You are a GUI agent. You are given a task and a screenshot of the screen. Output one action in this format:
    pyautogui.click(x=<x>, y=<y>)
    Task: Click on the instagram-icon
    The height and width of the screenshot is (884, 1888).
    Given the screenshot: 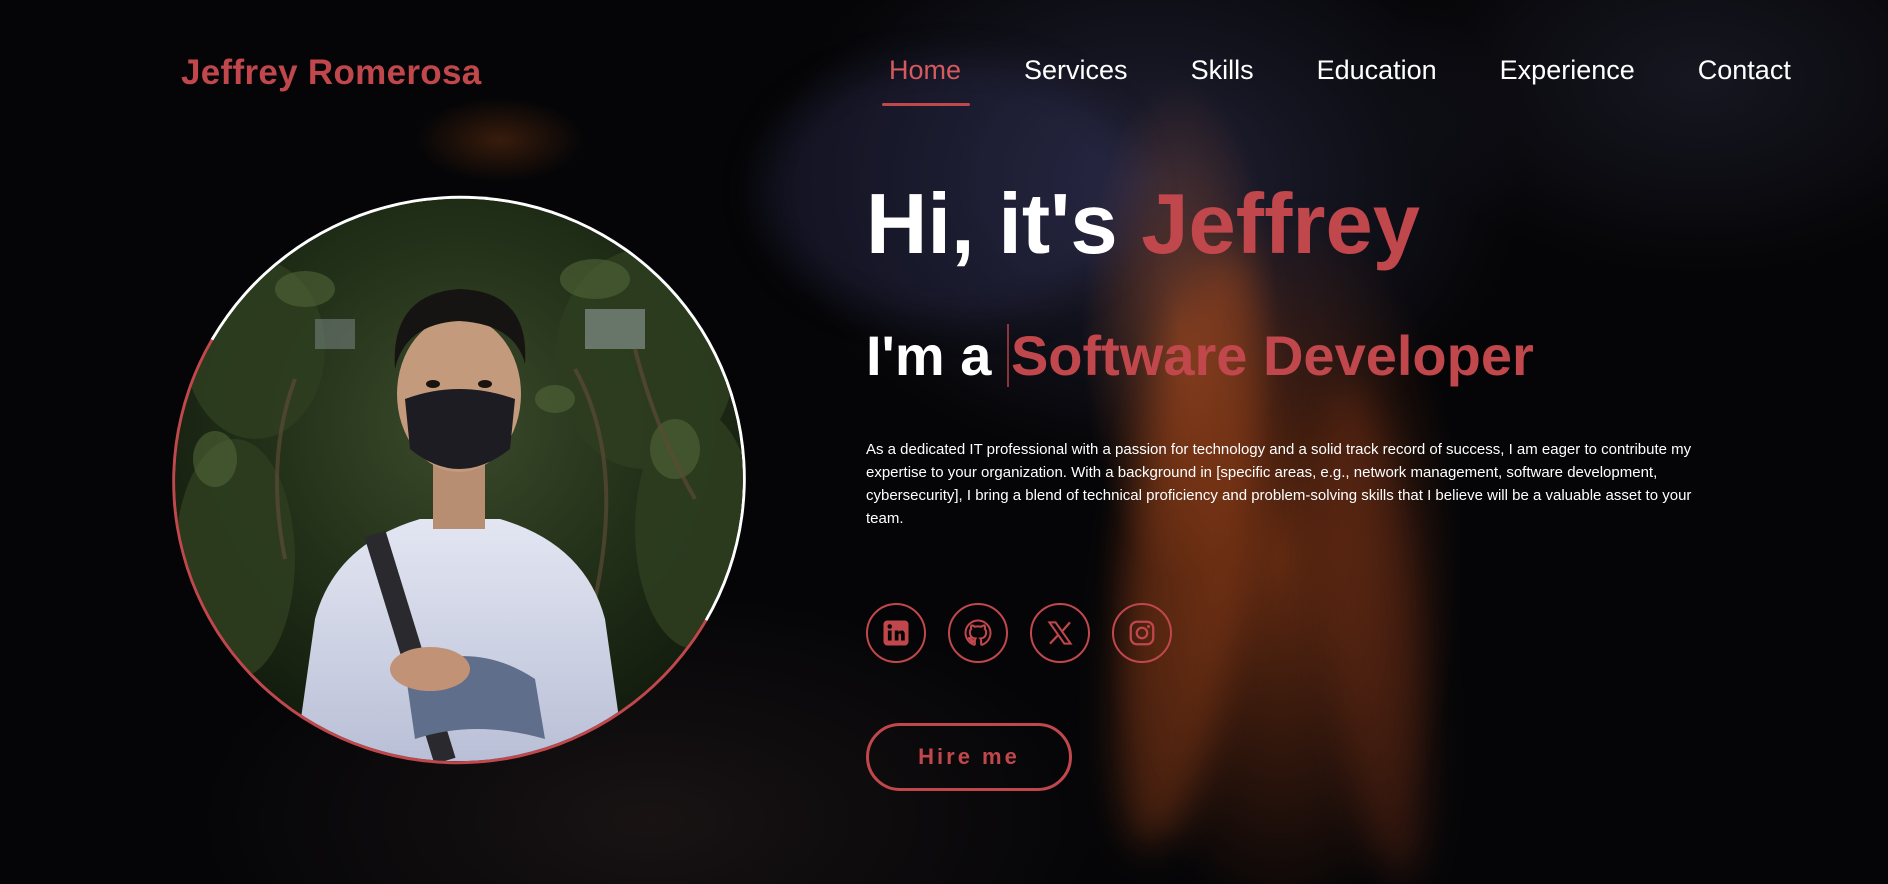 What is the action you would take?
    pyautogui.click(x=1142, y=633)
    